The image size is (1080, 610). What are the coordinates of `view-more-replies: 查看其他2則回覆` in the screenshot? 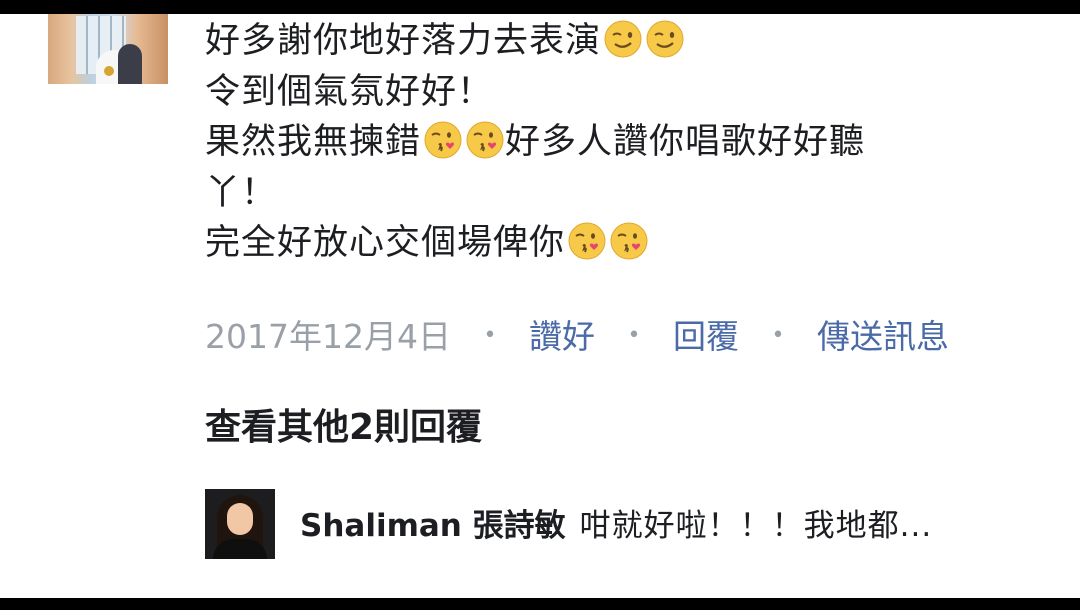 It's located at (343, 424).